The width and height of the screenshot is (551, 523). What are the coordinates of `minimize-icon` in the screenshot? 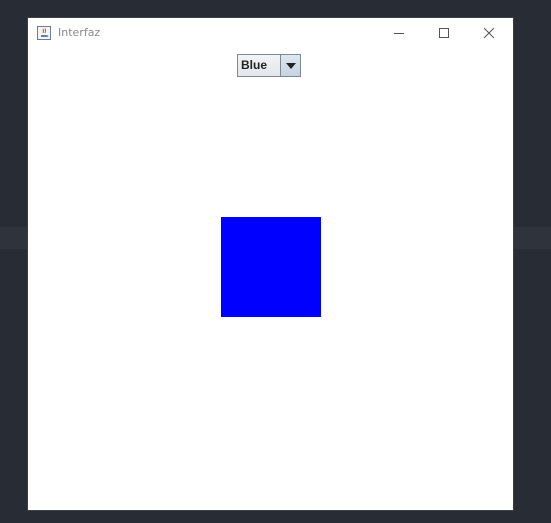 It's located at (399, 33).